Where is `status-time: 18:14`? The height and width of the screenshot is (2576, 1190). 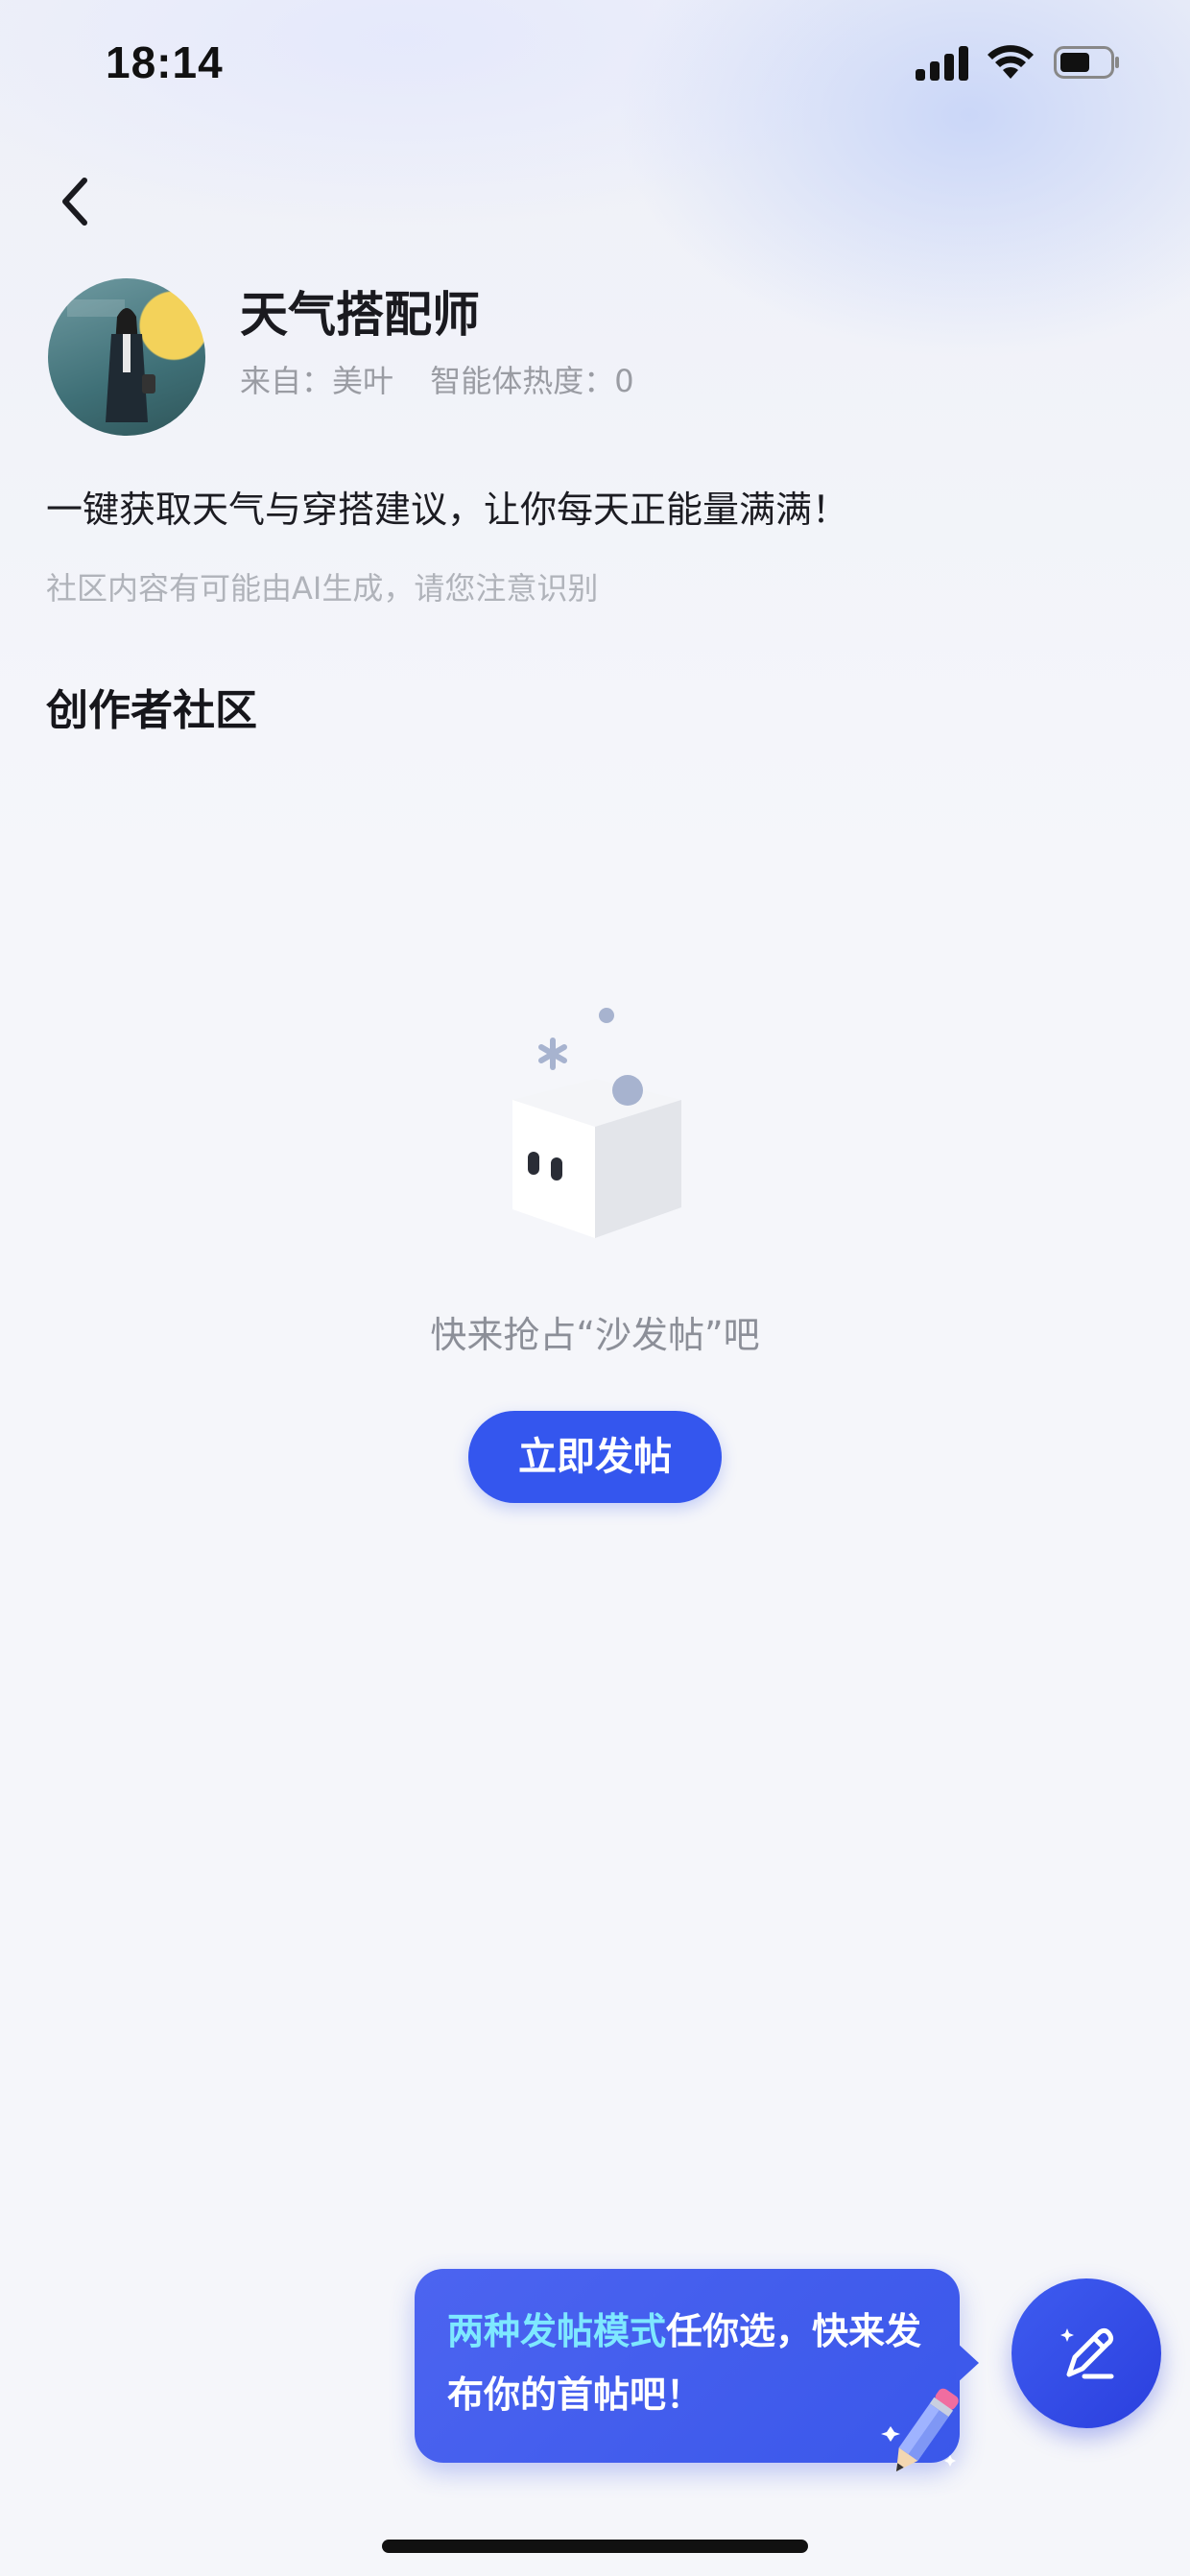 status-time: 18:14 is located at coordinates (165, 62).